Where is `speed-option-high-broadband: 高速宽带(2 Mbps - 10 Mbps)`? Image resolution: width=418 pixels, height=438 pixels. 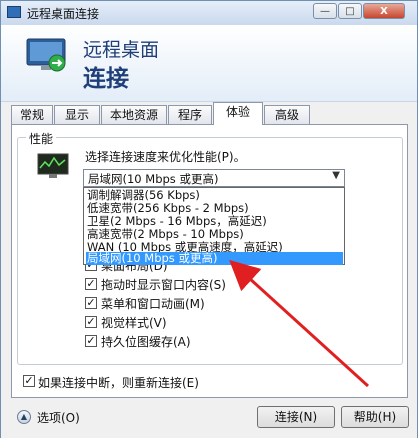
speed-option-high-broadband: 高速宽带(2 Mbps - 10 Mbps) is located at coordinates (214, 234).